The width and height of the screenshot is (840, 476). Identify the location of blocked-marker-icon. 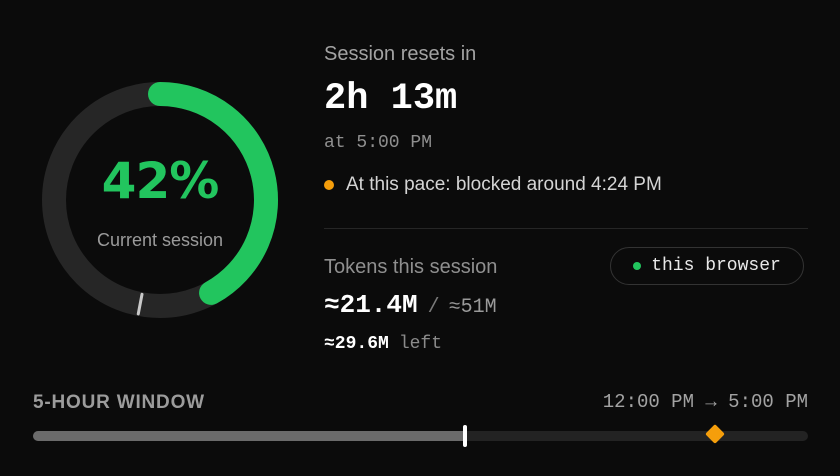
(715, 434).